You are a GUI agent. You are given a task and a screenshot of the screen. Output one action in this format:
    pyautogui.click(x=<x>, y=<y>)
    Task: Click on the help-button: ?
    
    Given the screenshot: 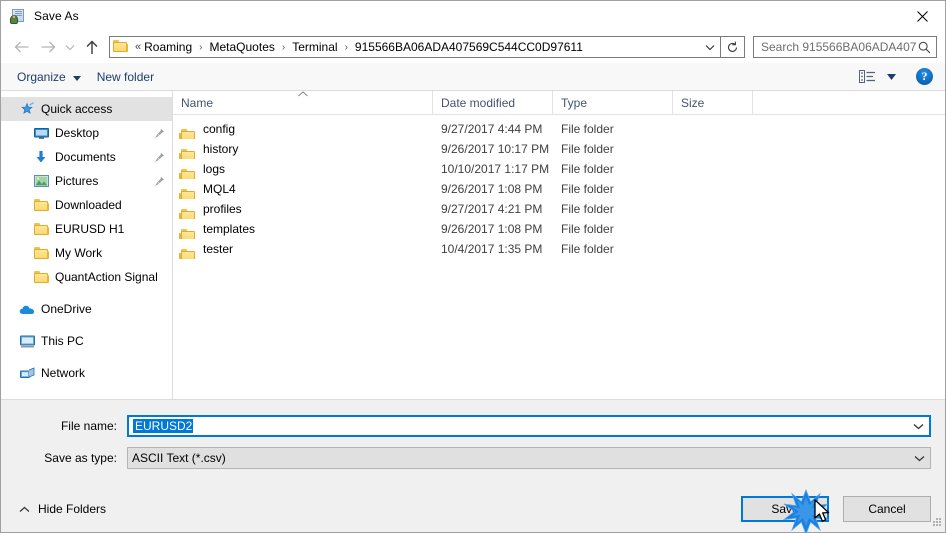 What is the action you would take?
    pyautogui.click(x=924, y=76)
    